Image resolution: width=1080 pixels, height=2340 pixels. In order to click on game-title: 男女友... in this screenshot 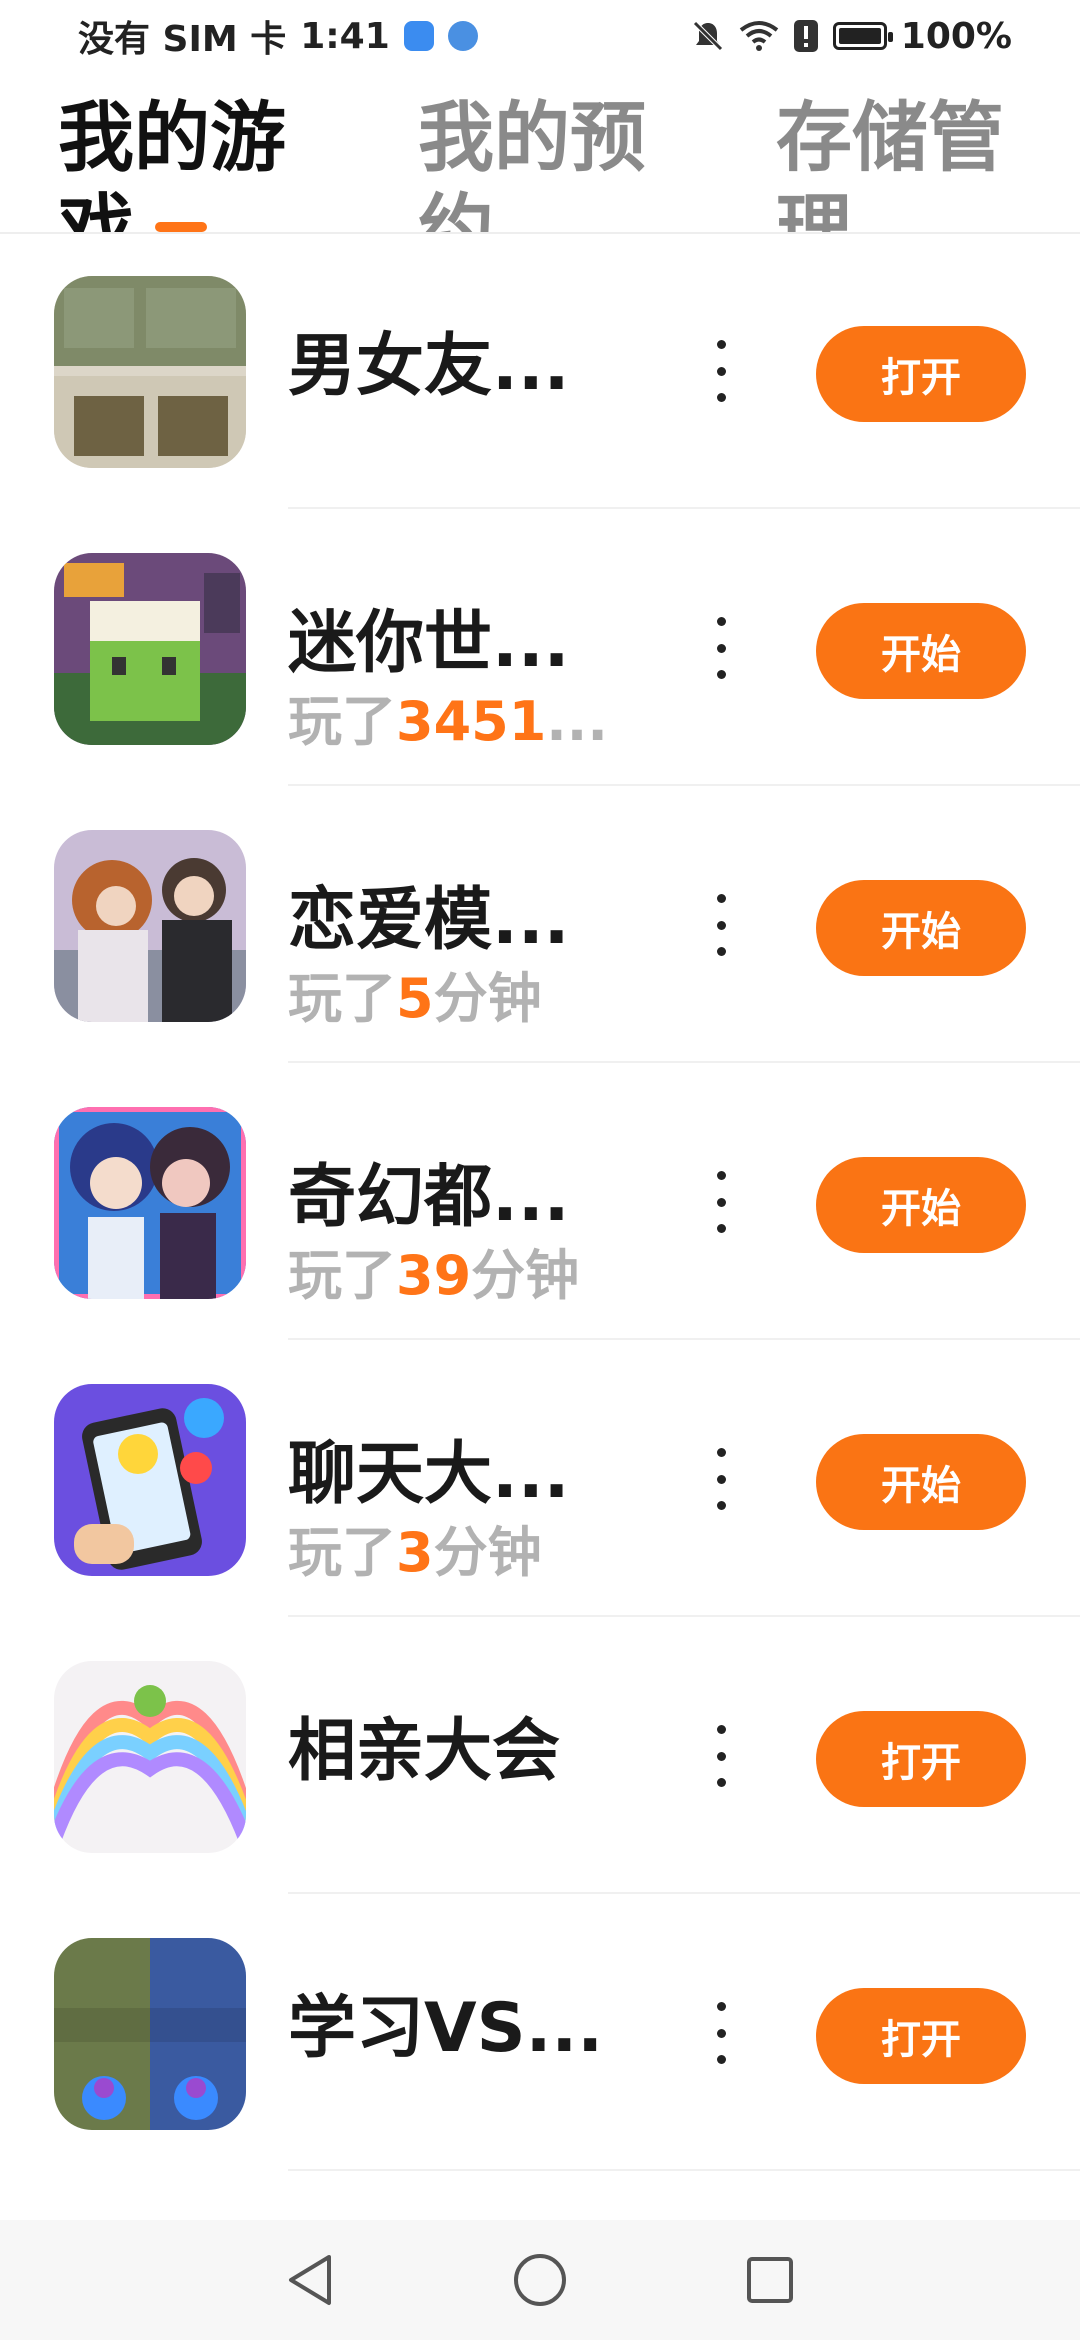, I will do `click(429, 366)`.